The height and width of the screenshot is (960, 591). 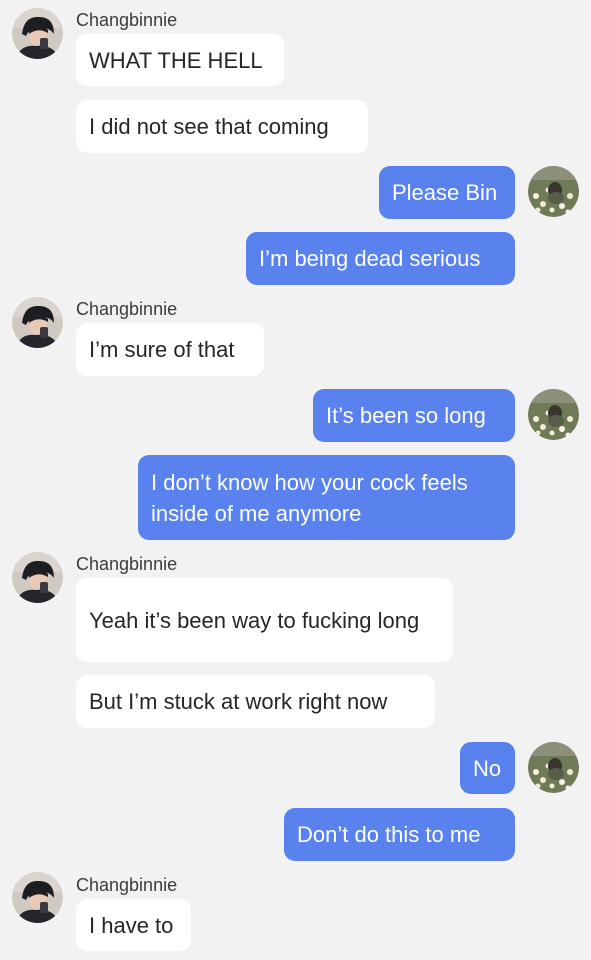 I want to click on message-bubble-outgoing: No, so click(x=487, y=768).